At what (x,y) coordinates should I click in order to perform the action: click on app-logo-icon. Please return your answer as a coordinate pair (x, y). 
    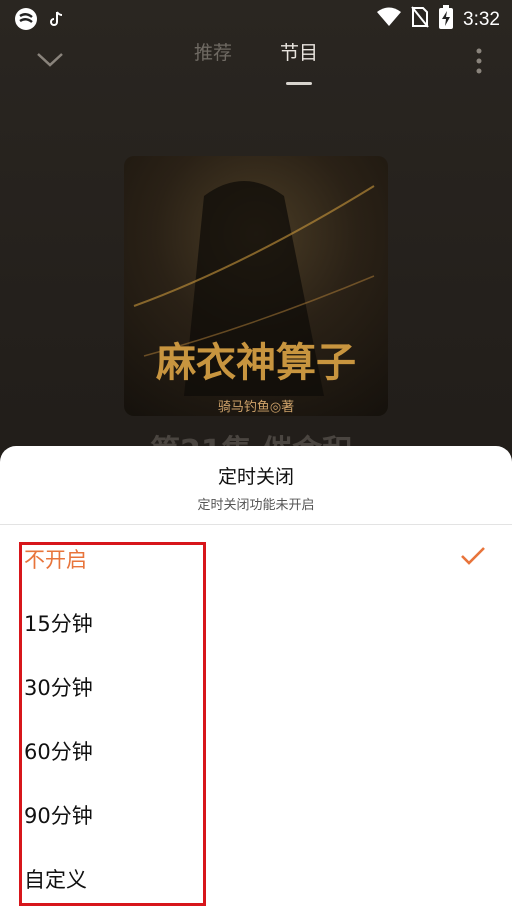
    Looking at the image, I should click on (26, 21).